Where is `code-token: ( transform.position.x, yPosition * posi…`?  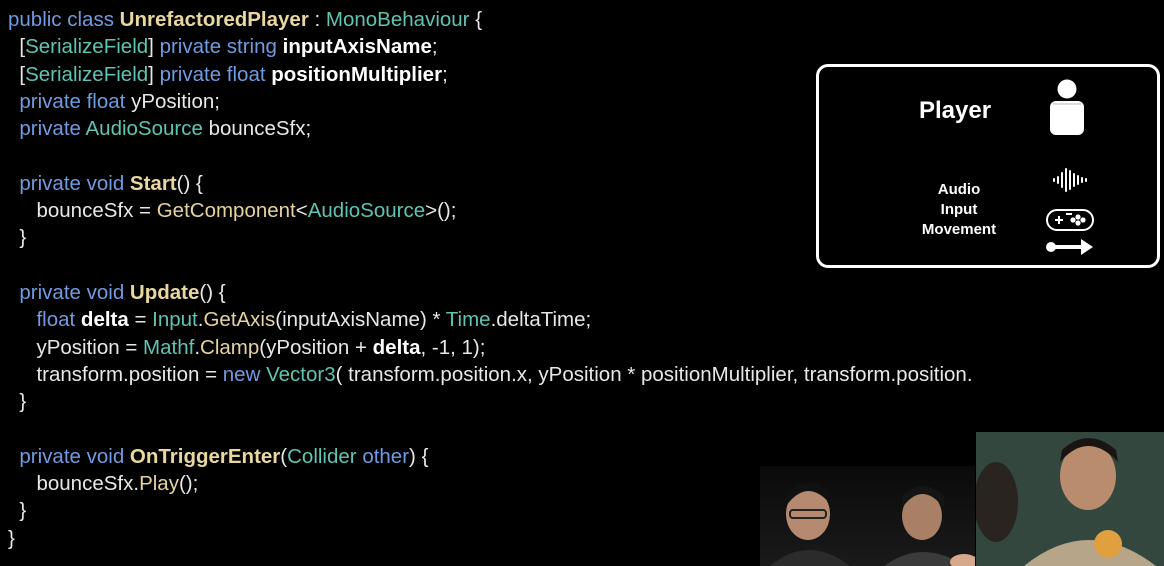 code-token: ( transform.position.x, yPosition * posi… is located at coordinates (654, 374).